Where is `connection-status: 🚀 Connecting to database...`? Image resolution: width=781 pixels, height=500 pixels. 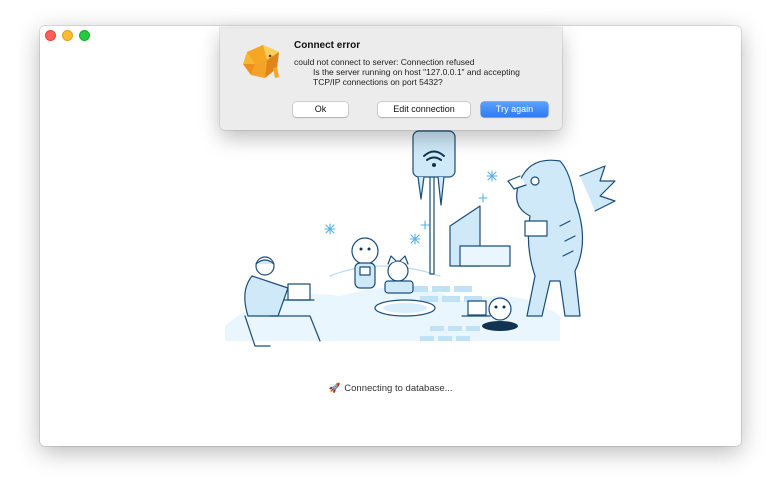 connection-status: 🚀 Connecting to database... is located at coordinates (390, 388).